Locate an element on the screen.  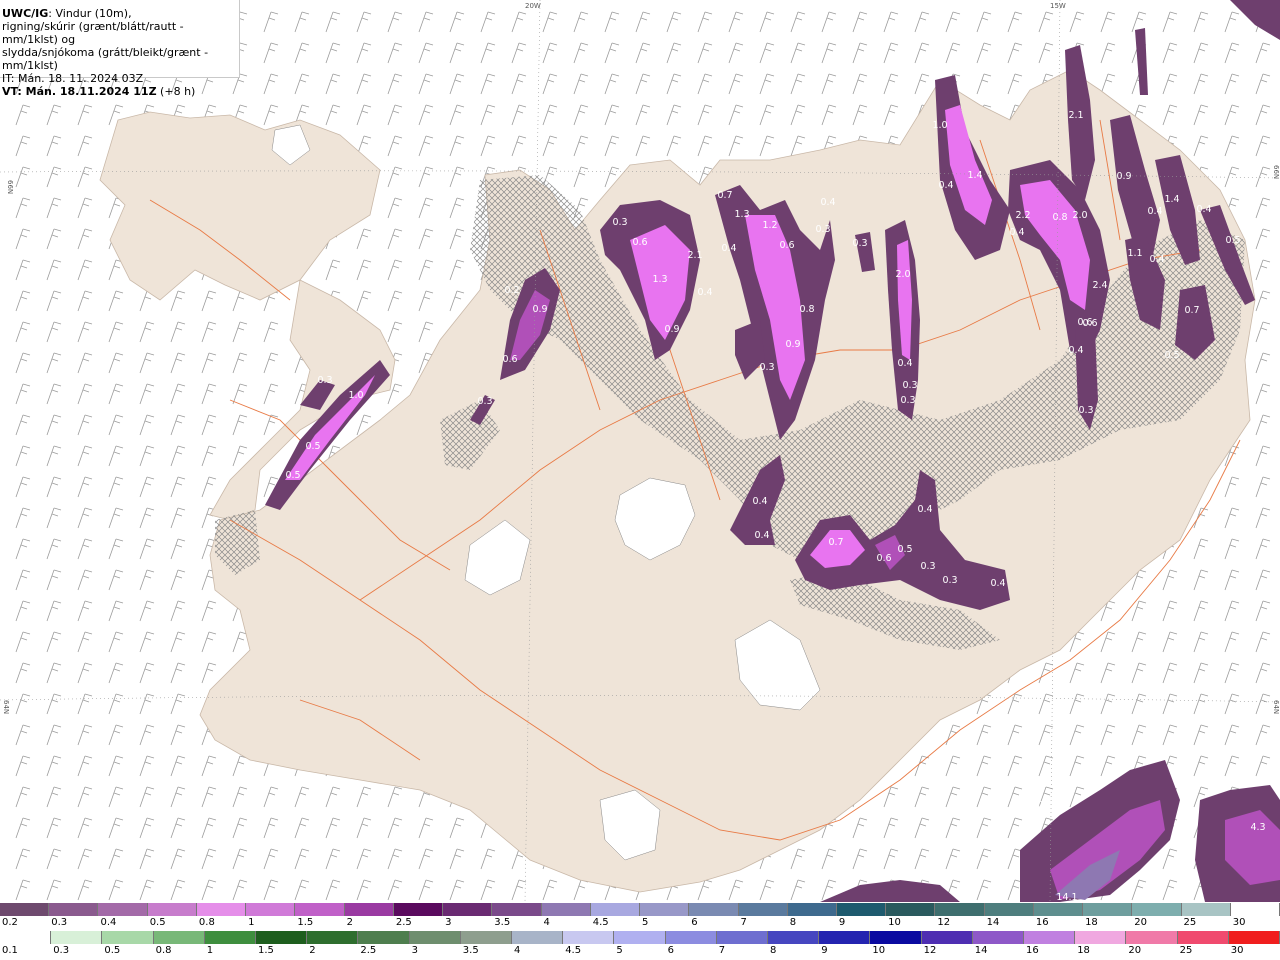
precip-value-label: 0.8 is located at coordinates (1059, 217).